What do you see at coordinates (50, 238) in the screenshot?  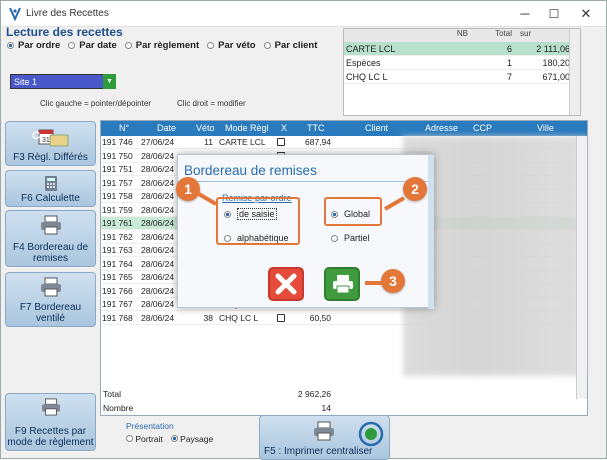 I see `f4-bordereau-remises-button: F4 Bordereau de remises` at bounding box center [50, 238].